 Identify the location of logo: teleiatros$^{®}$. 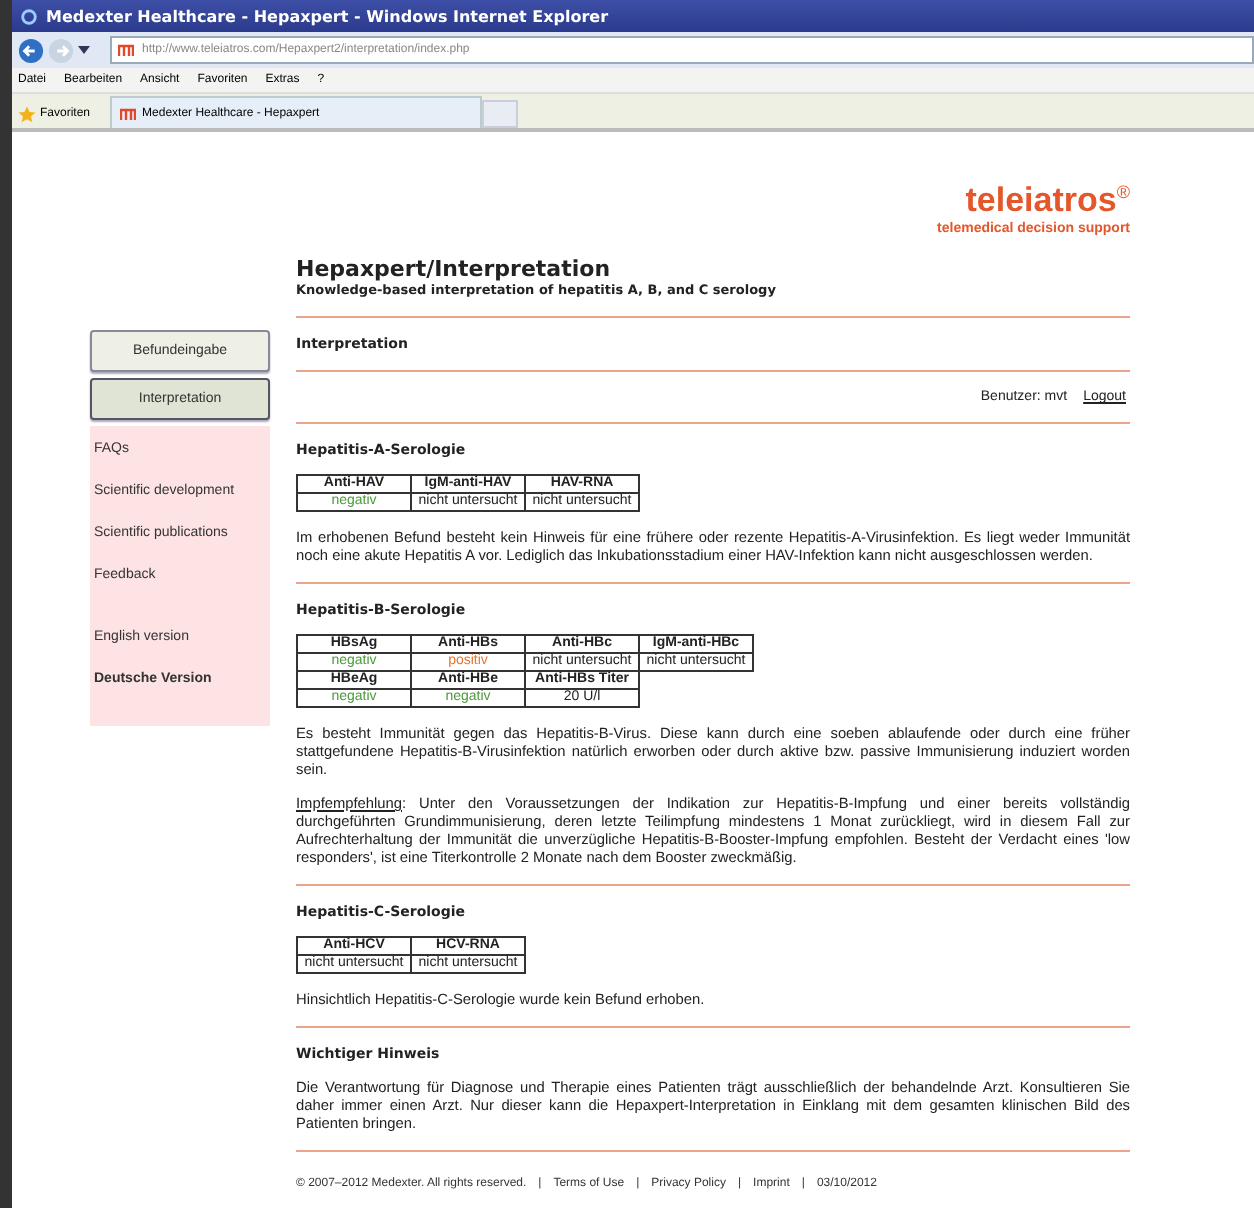
(1047, 198).